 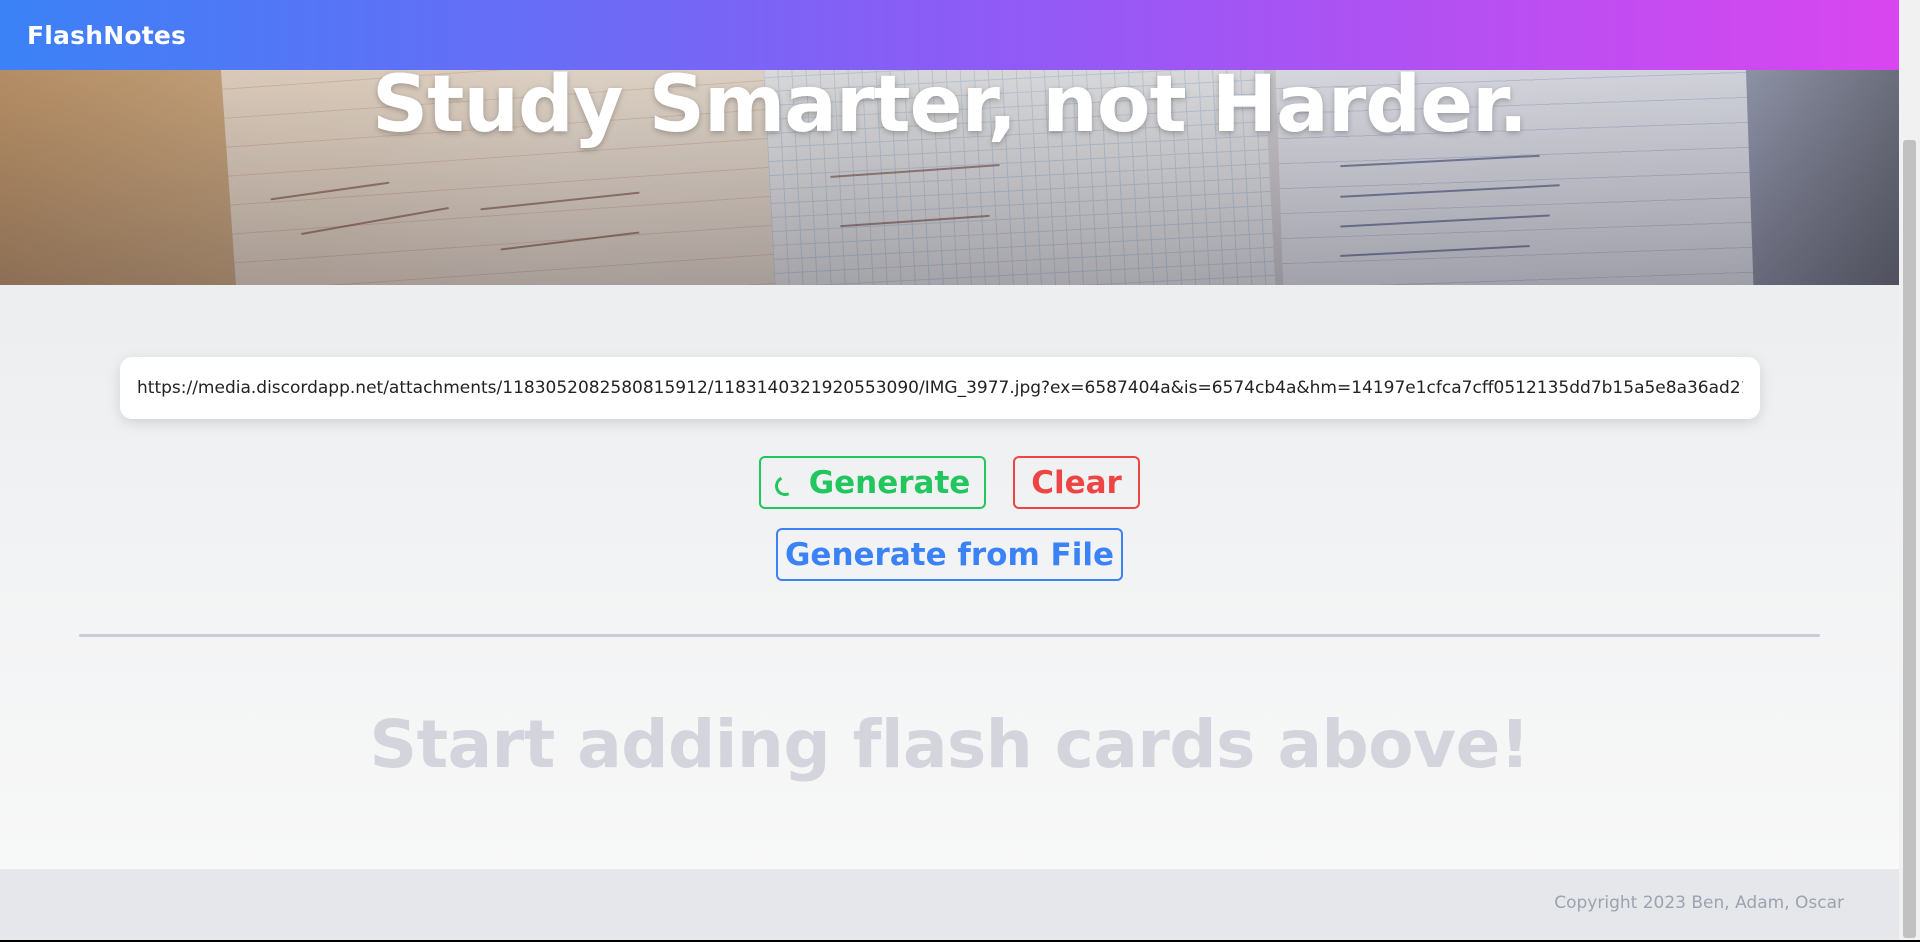 What do you see at coordinates (1909, 539) in the screenshot?
I see `scrollbar-thumb` at bounding box center [1909, 539].